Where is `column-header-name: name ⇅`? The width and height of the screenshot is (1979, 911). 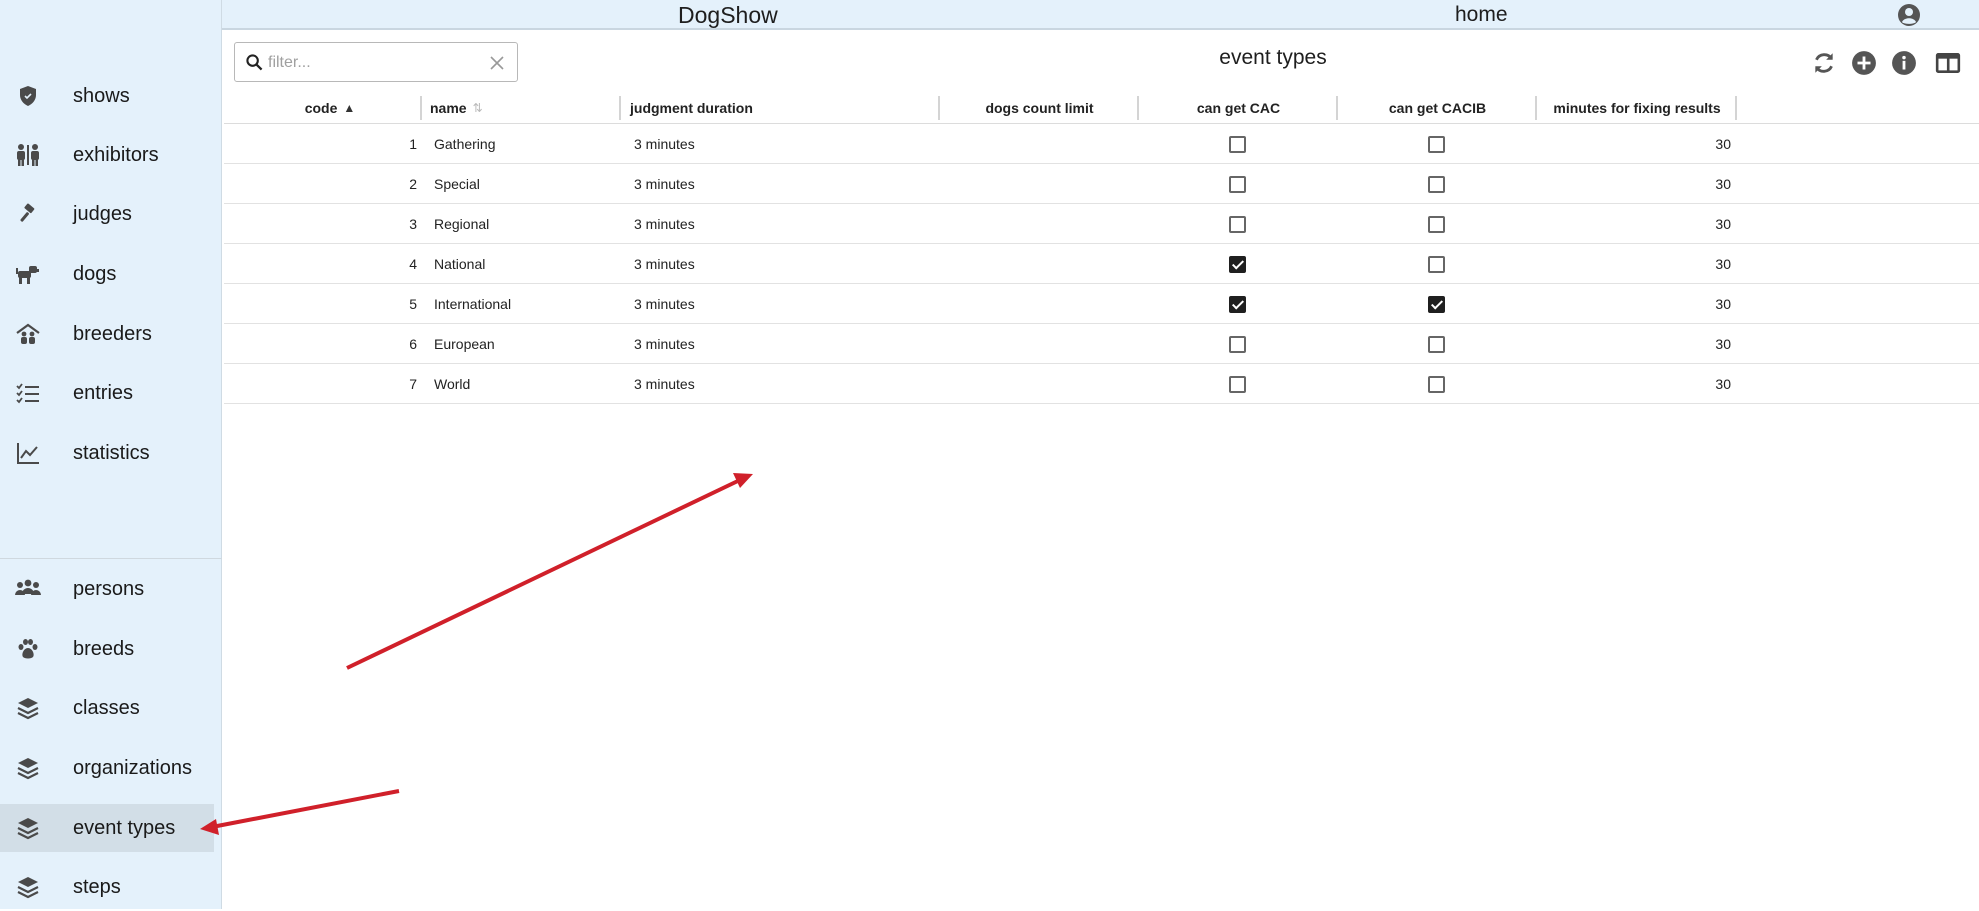
column-header-name: name ⇅ is located at coordinates (521, 108).